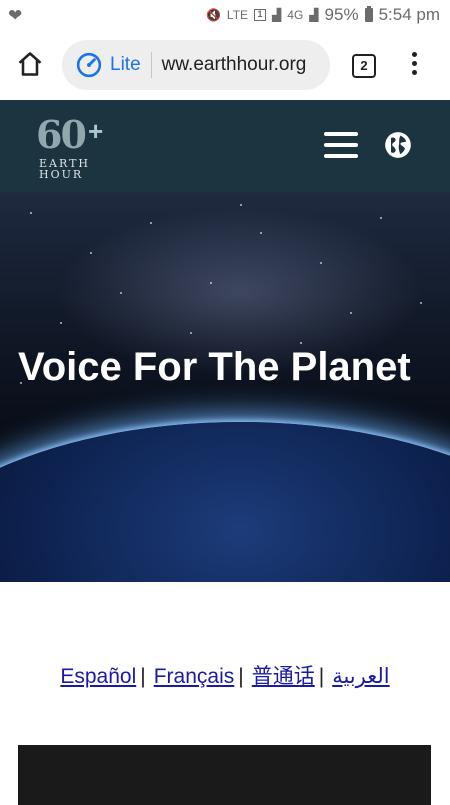  Describe the element at coordinates (225, 16) in the screenshot. I see `status-bar: ❤ 🔇 LTE 1 ▟ 4G ▟ 95% 5:54 pm` at that location.